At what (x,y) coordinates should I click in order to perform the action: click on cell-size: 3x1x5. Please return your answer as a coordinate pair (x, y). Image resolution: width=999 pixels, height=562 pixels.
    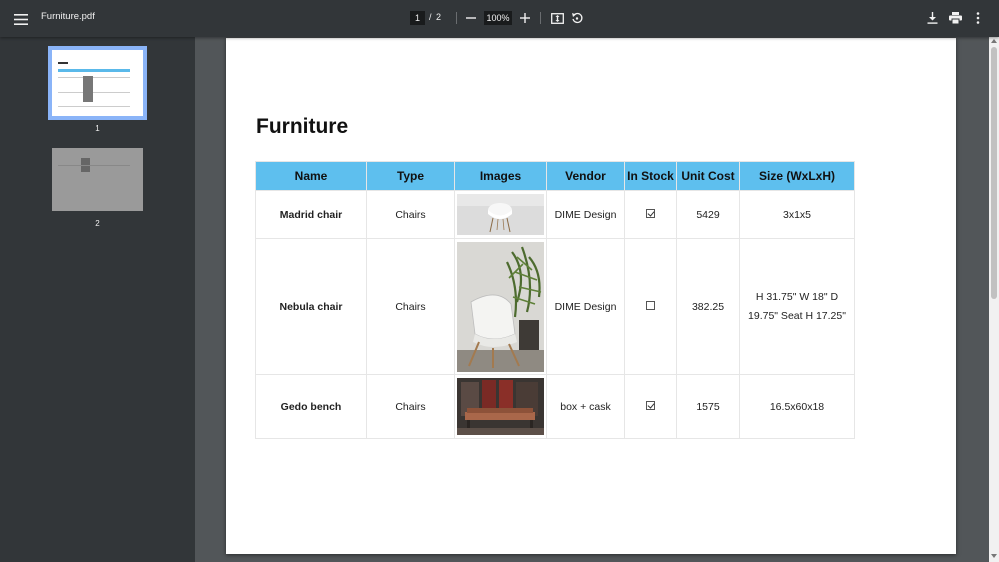
    Looking at the image, I should click on (797, 214).